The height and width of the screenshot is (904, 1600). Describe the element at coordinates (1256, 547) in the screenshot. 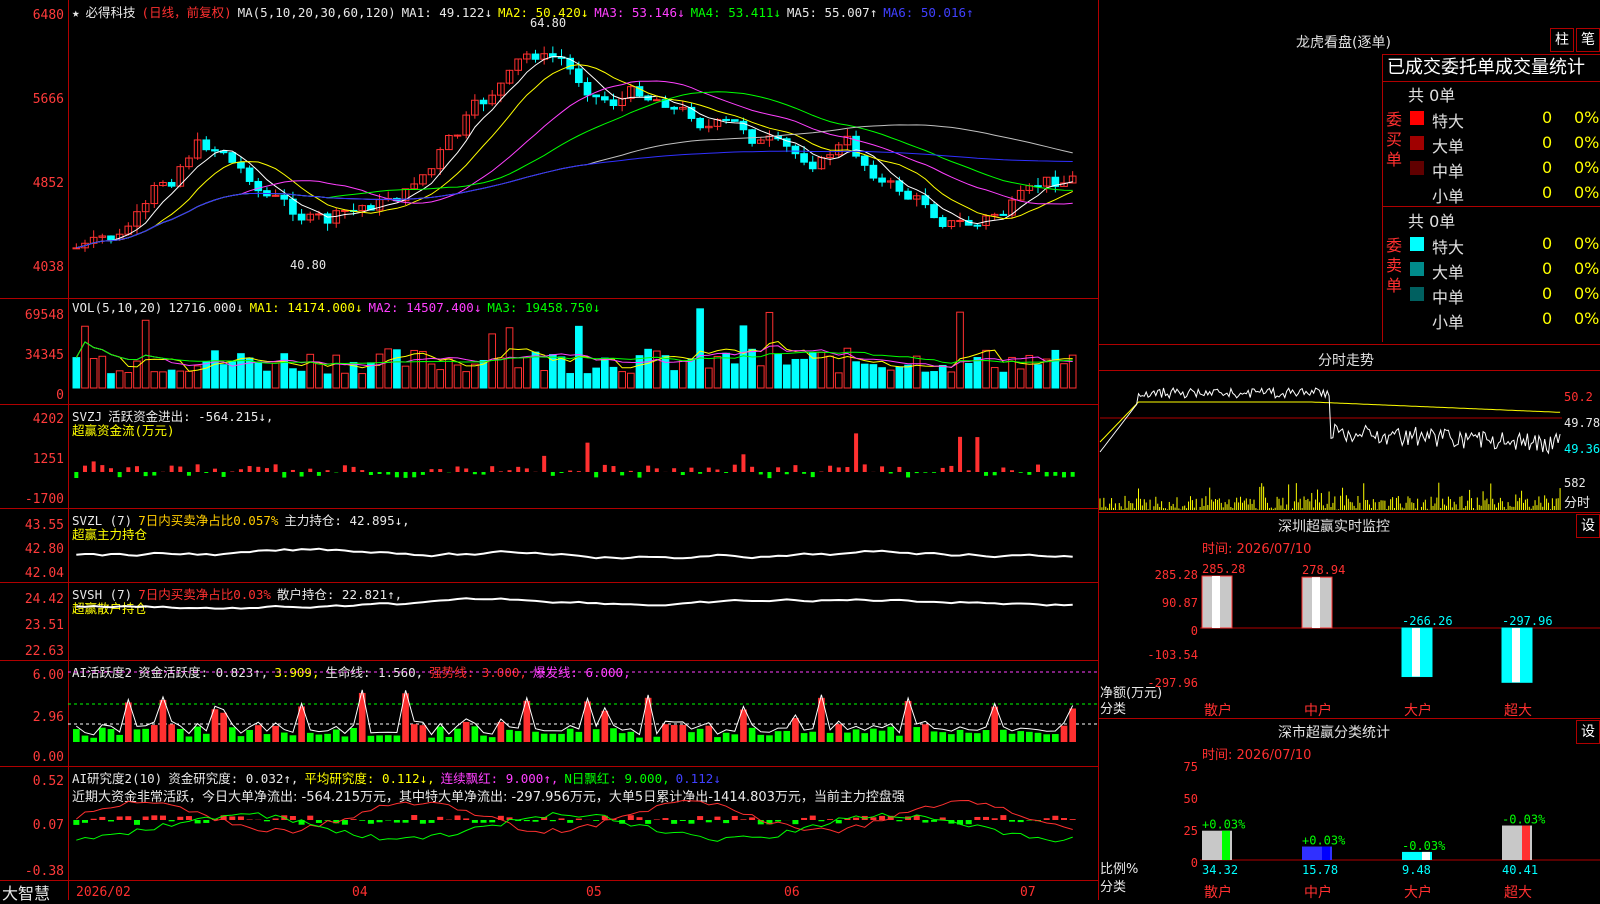

I see `sz-monitor-time: 时间: 2026/07/10` at that location.